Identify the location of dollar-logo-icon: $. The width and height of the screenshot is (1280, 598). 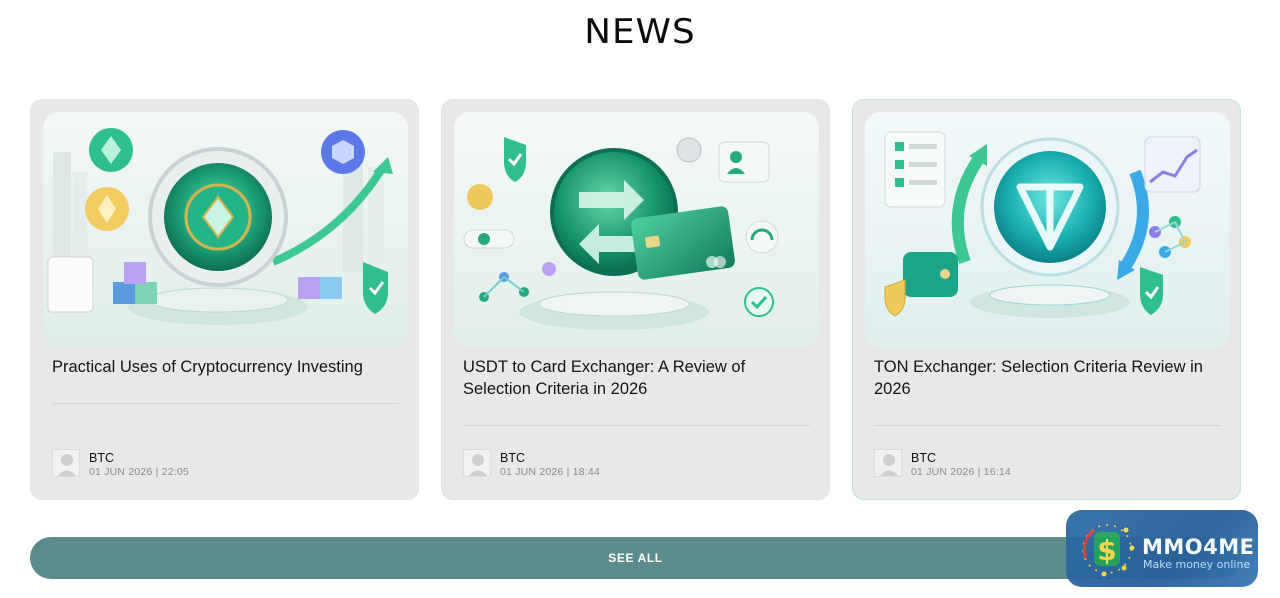
(1108, 550).